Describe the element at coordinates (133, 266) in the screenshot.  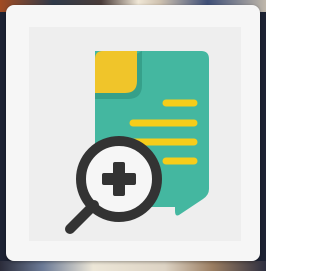
I see `background-strip-bottom` at that location.